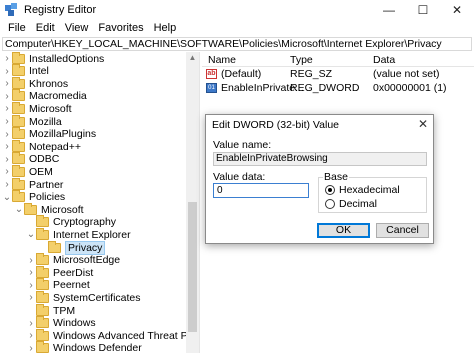  Describe the element at coordinates (457, 10) in the screenshot. I see `close-button: ✕` at that location.